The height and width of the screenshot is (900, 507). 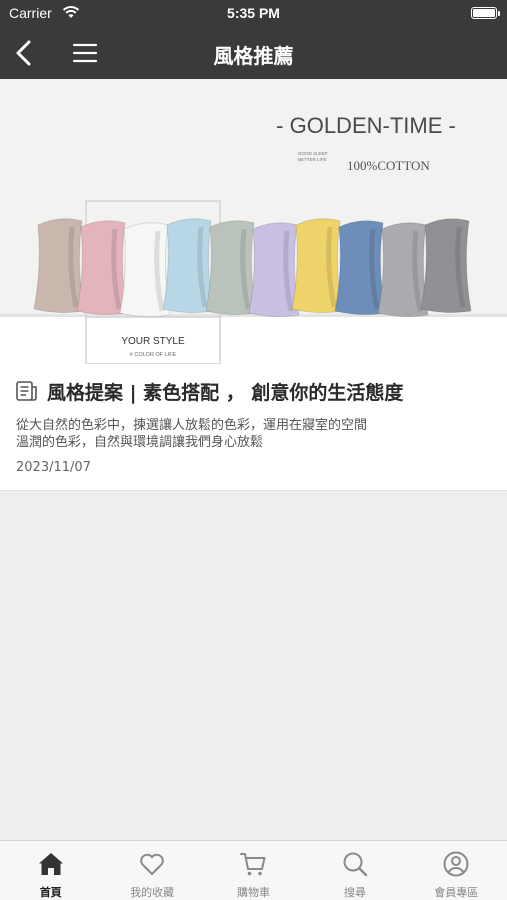 What do you see at coordinates (312, 159) in the screenshot?
I see `image-small-line2: BETTER LIFE` at bounding box center [312, 159].